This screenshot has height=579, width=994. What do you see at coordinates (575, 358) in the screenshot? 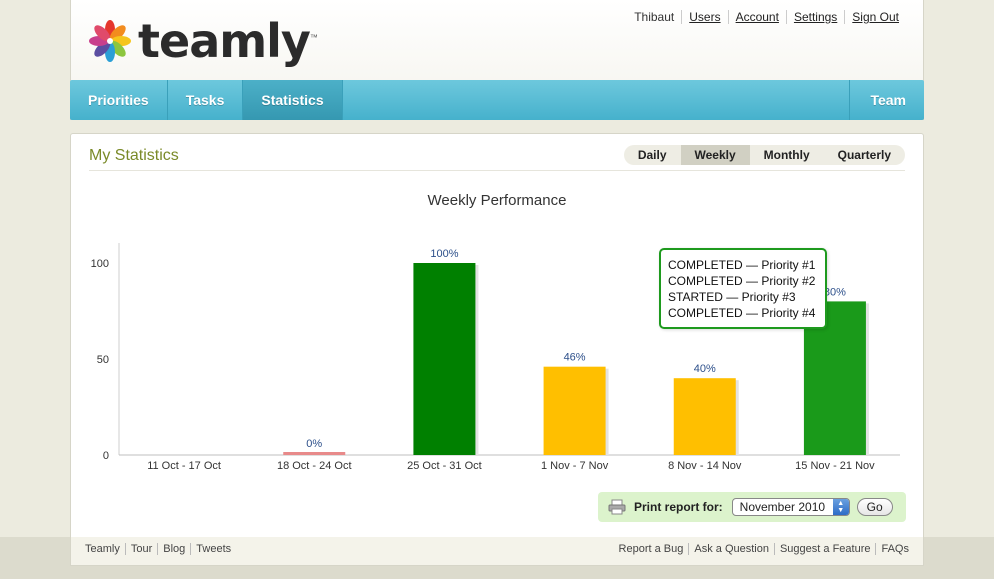
I see `data-label: 46%` at bounding box center [575, 358].